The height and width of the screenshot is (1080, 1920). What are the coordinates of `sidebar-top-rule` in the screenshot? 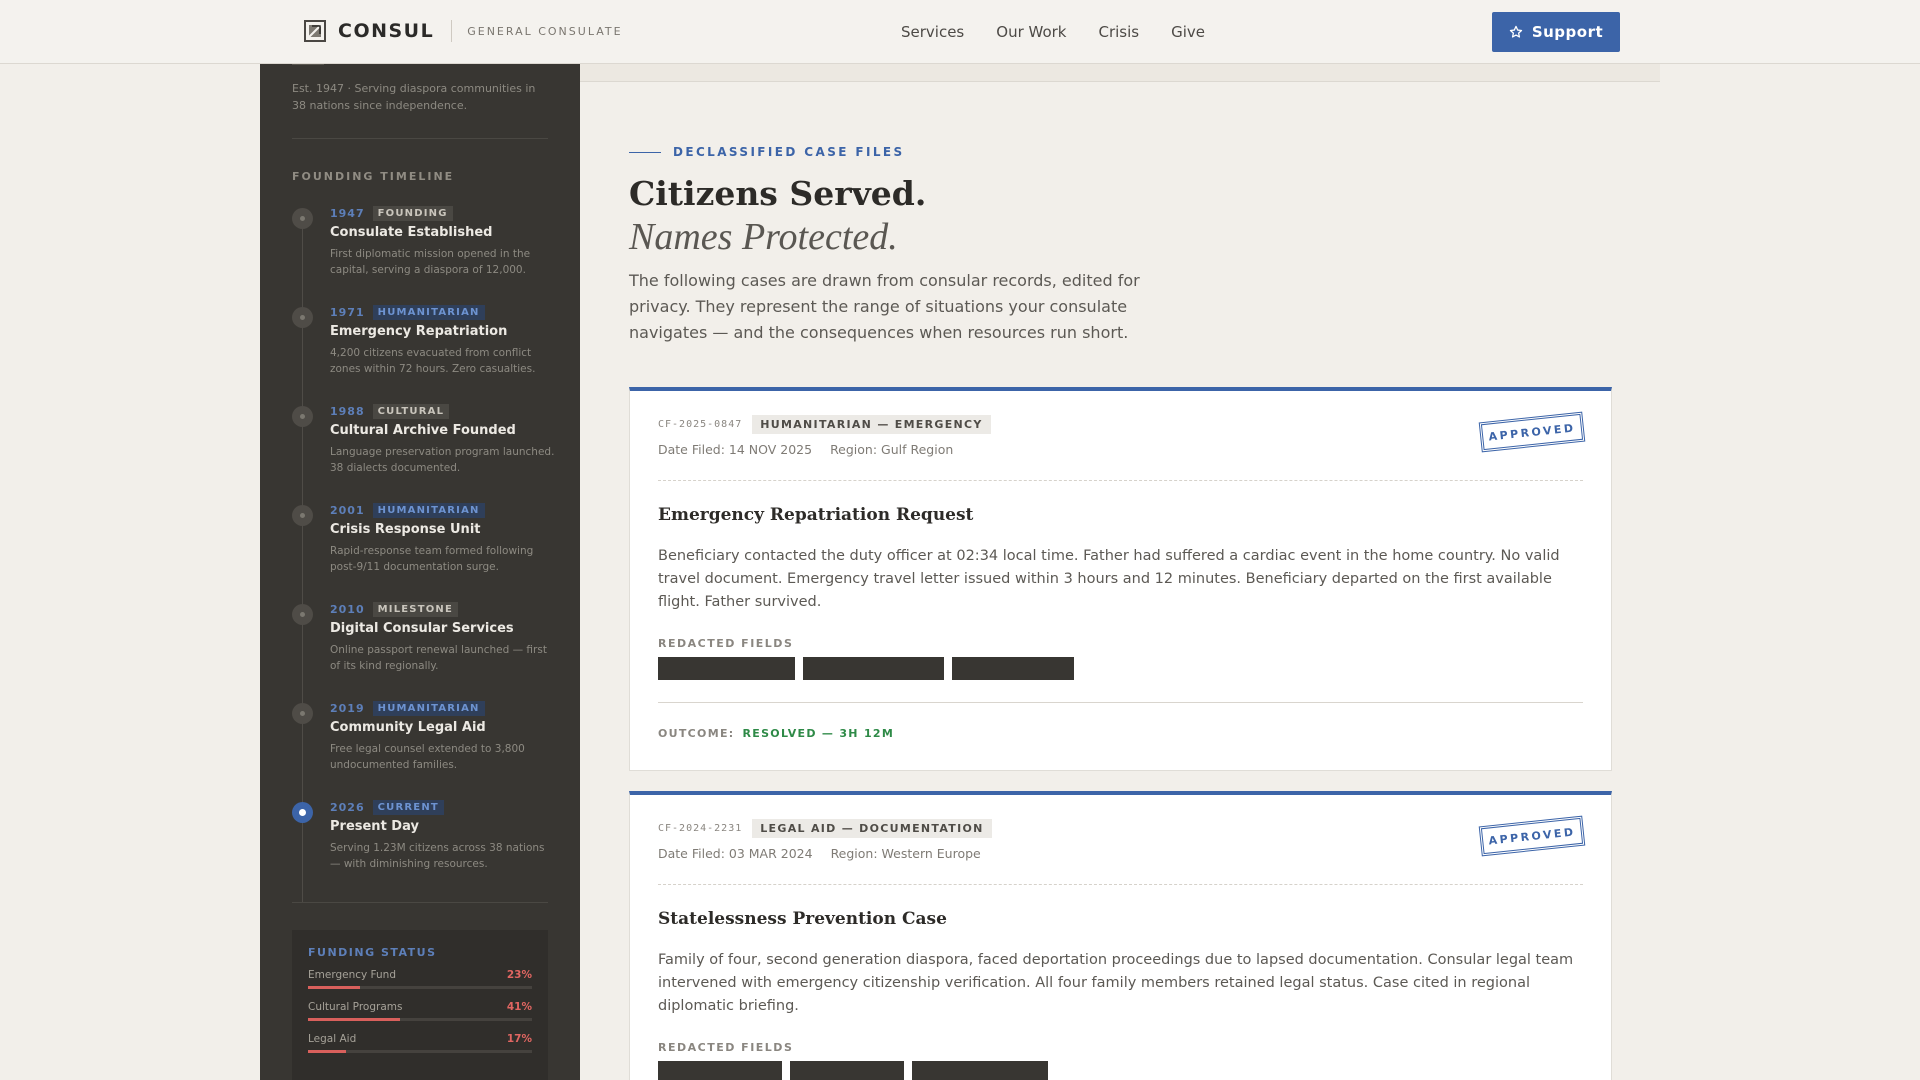 It's located at (308, 64).